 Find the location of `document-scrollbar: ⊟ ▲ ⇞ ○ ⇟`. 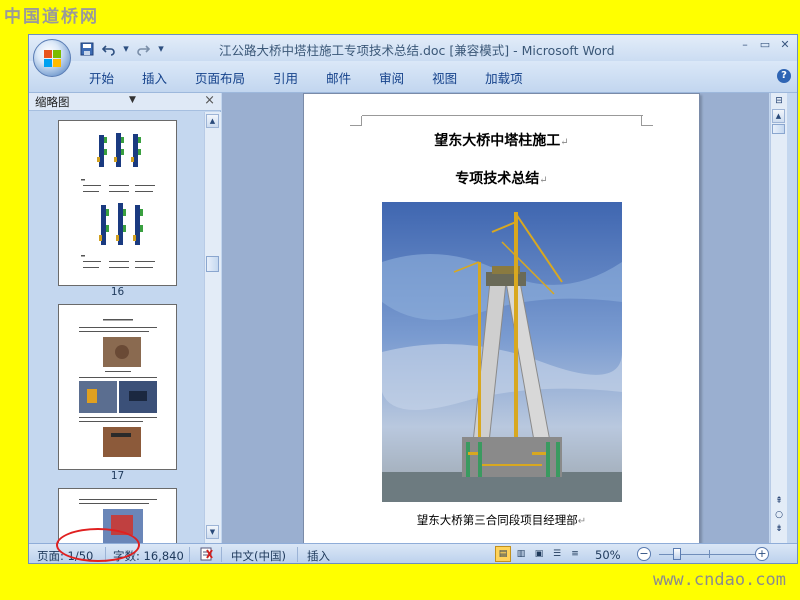

document-scrollbar: ⊟ ▲ ⇞ ○ ⇟ is located at coordinates (778, 318).